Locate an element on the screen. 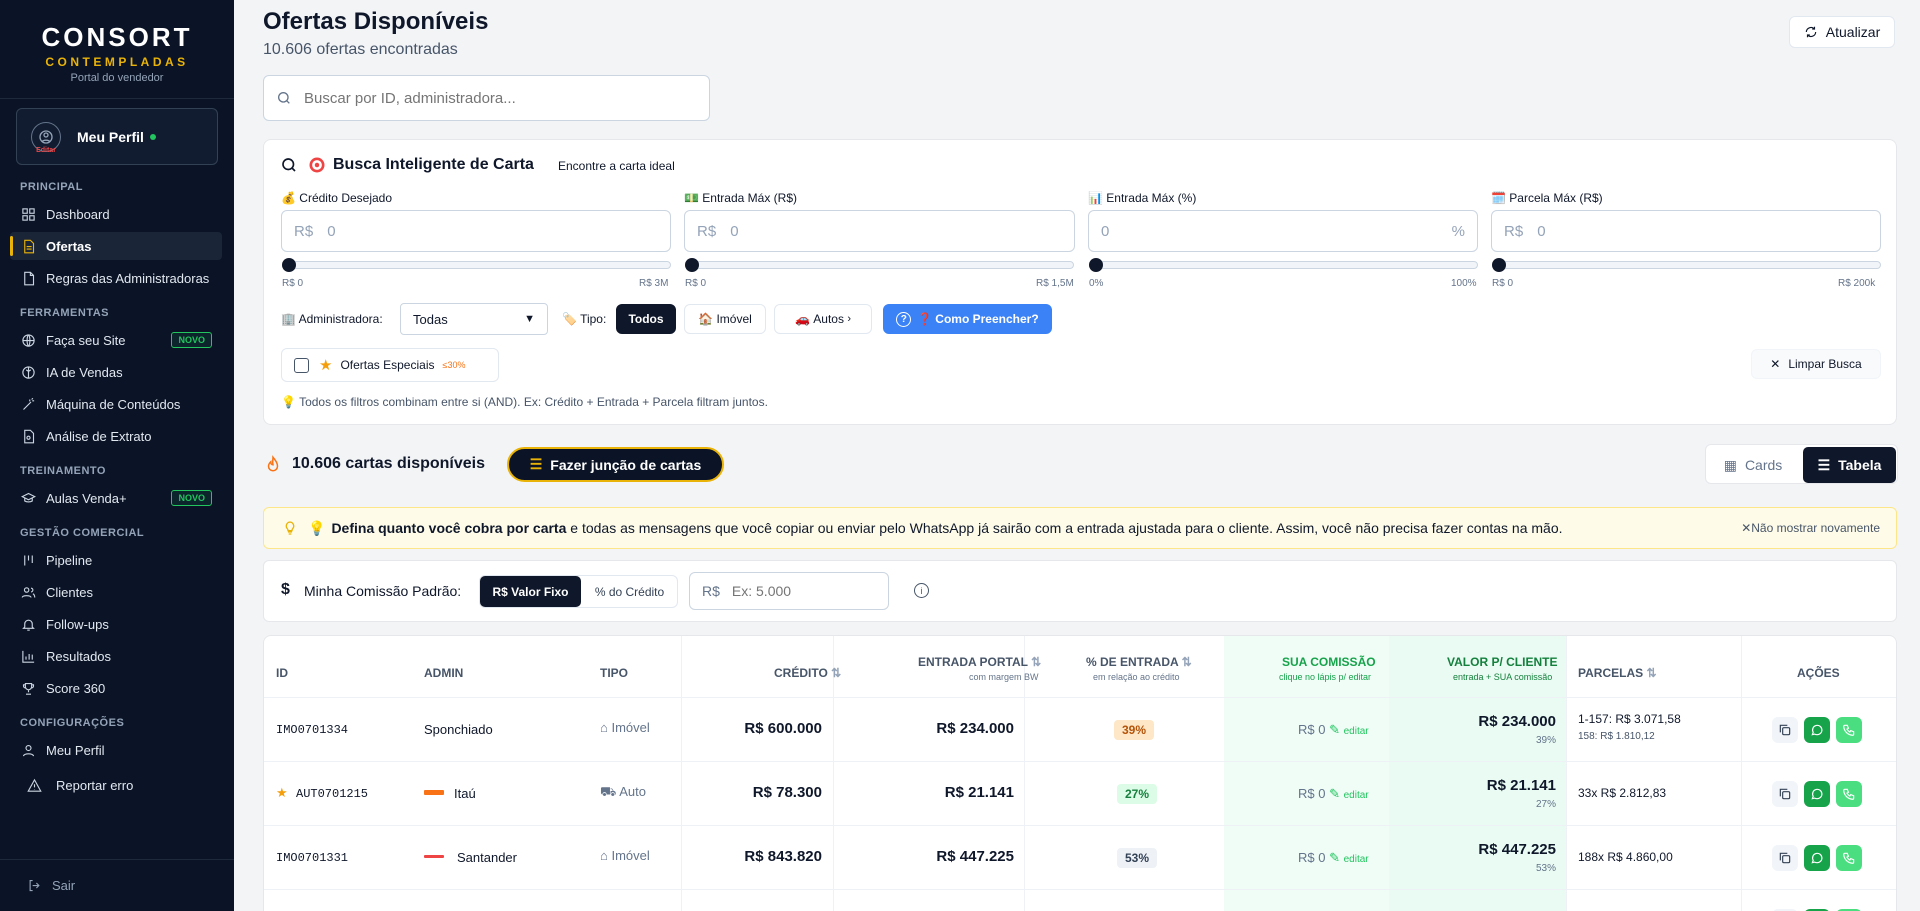 The height and width of the screenshot is (911, 1920). cash-icon: 💵 is located at coordinates (691, 198).